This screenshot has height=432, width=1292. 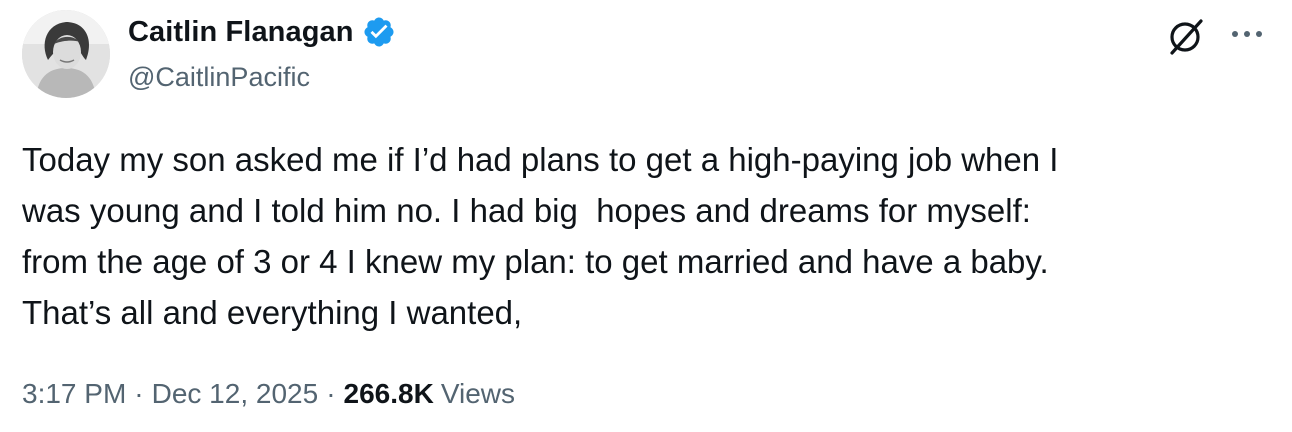 I want to click on tweet-time: 3:17 PM, so click(x=74, y=394).